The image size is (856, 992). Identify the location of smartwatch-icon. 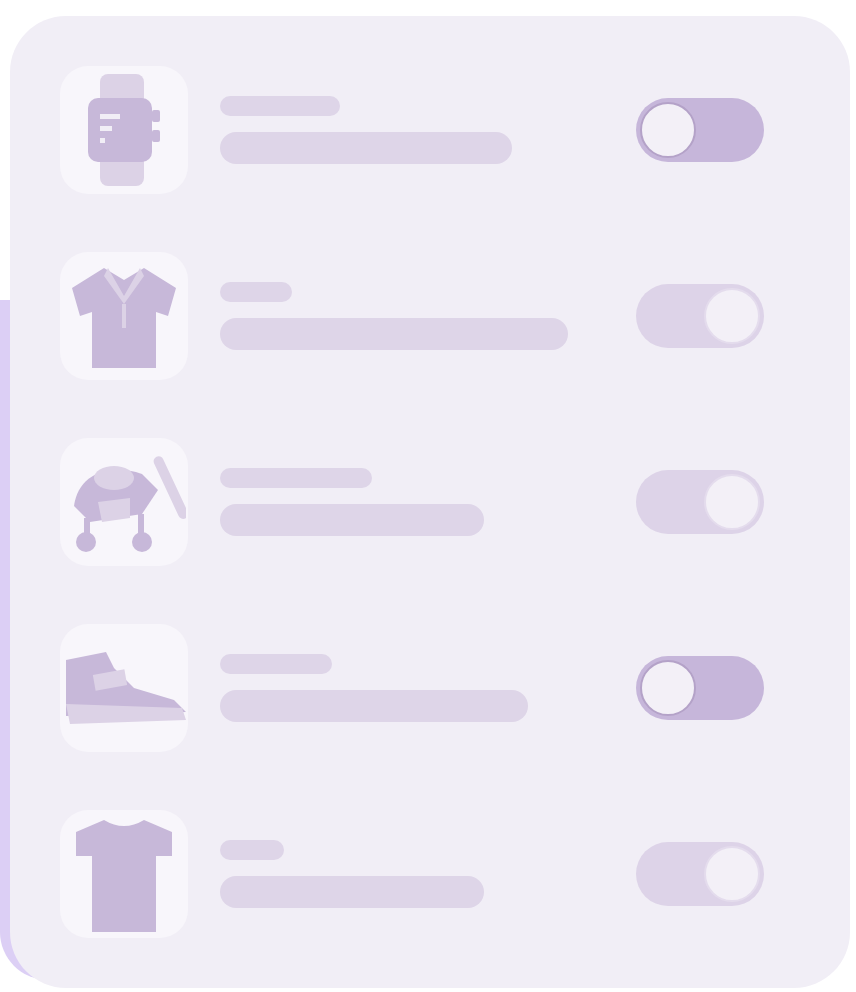
(124, 130).